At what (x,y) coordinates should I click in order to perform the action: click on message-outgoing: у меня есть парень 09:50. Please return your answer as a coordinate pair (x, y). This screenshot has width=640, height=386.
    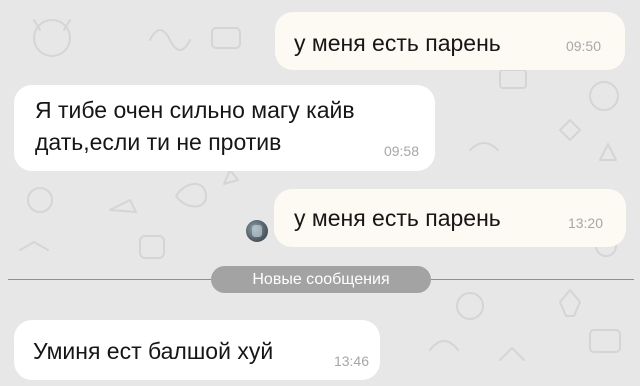
    Looking at the image, I should click on (450, 41).